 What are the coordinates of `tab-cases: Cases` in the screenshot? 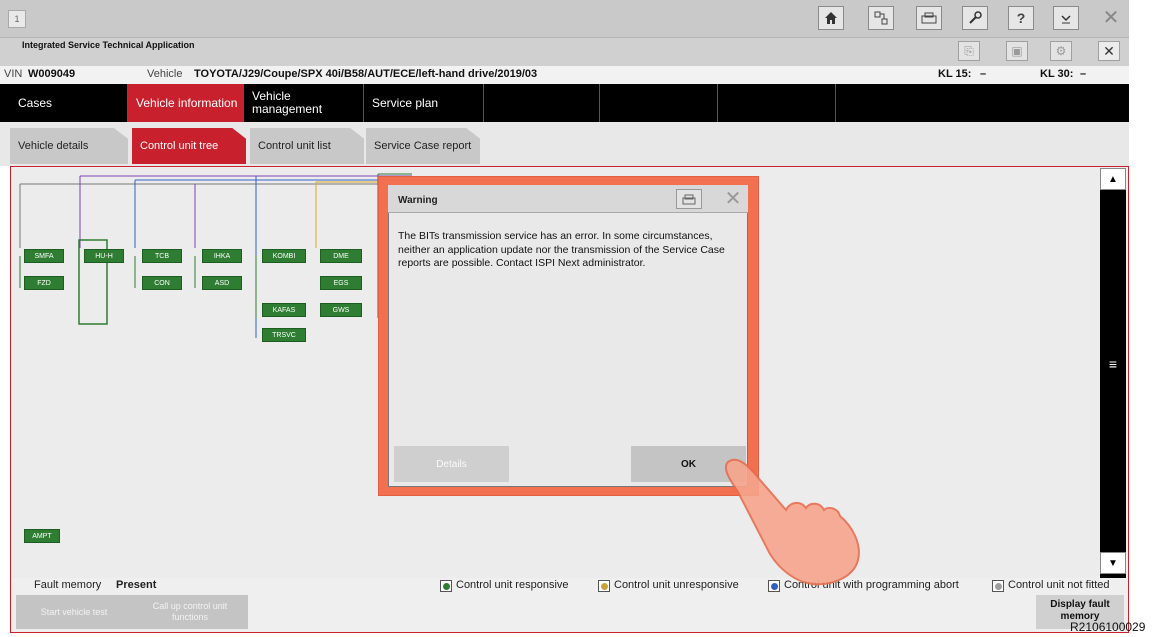 It's located at (69, 103).